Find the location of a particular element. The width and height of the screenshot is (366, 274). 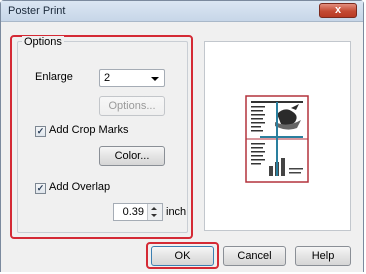

overlap-value: 0.39 is located at coordinates (133, 212).